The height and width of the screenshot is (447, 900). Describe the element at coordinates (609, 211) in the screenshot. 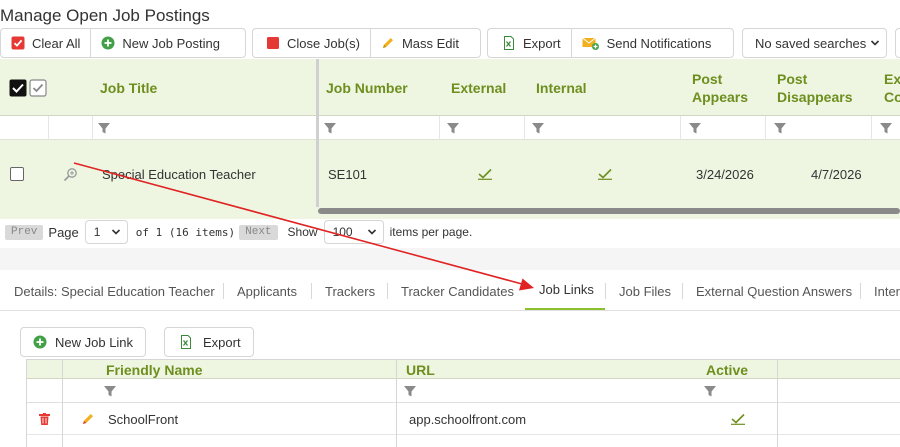

I see `horizontal-scrollbar` at that location.